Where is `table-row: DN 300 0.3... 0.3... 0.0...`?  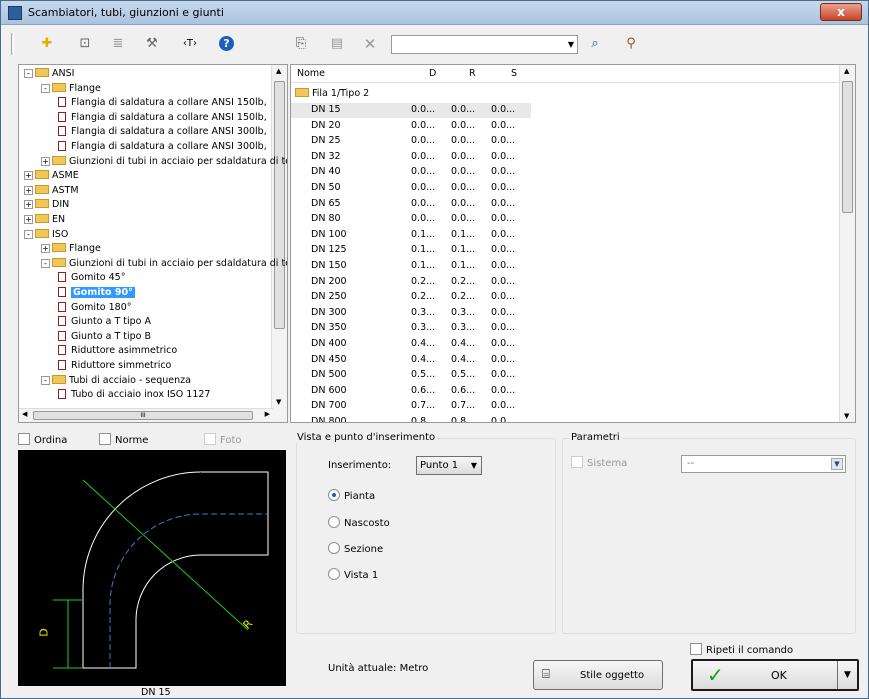 table-row: DN 300 0.3... 0.3... 0.0... is located at coordinates (411, 313).